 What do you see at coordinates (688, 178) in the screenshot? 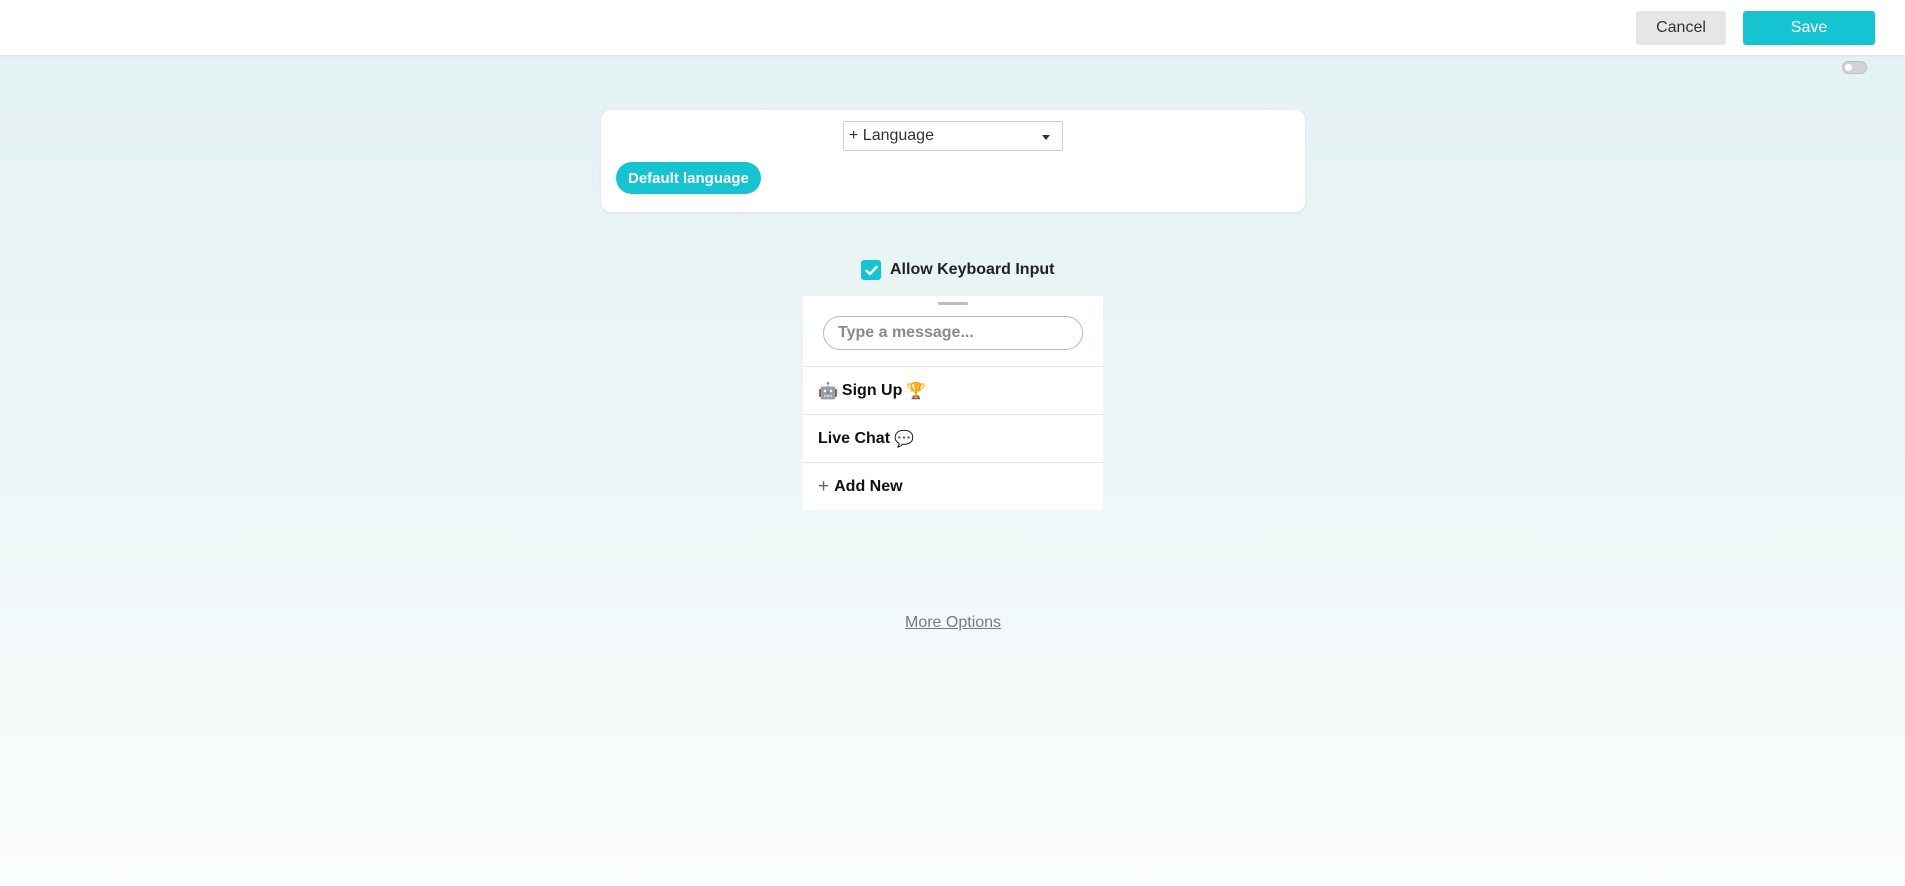
I see `default-language-button: Default language` at bounding box center [688, 178].